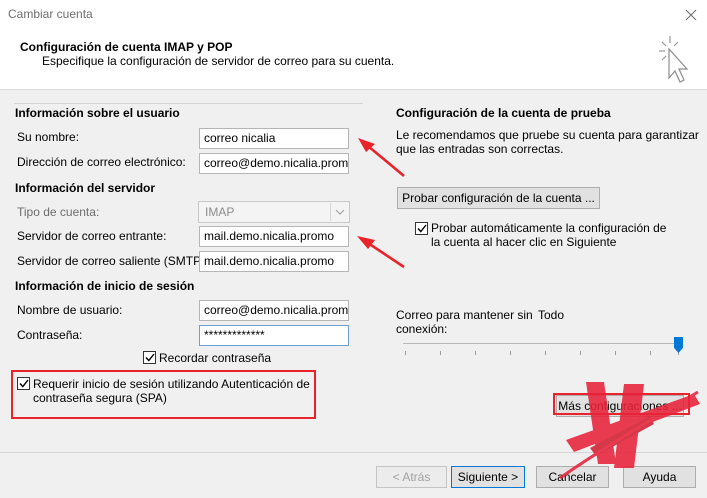 This screenshot has width=707, height=498. What do you see at coordinates (274, 335) in the screenshot?
I see `password-input: *************` at bounding box center [274, 335].